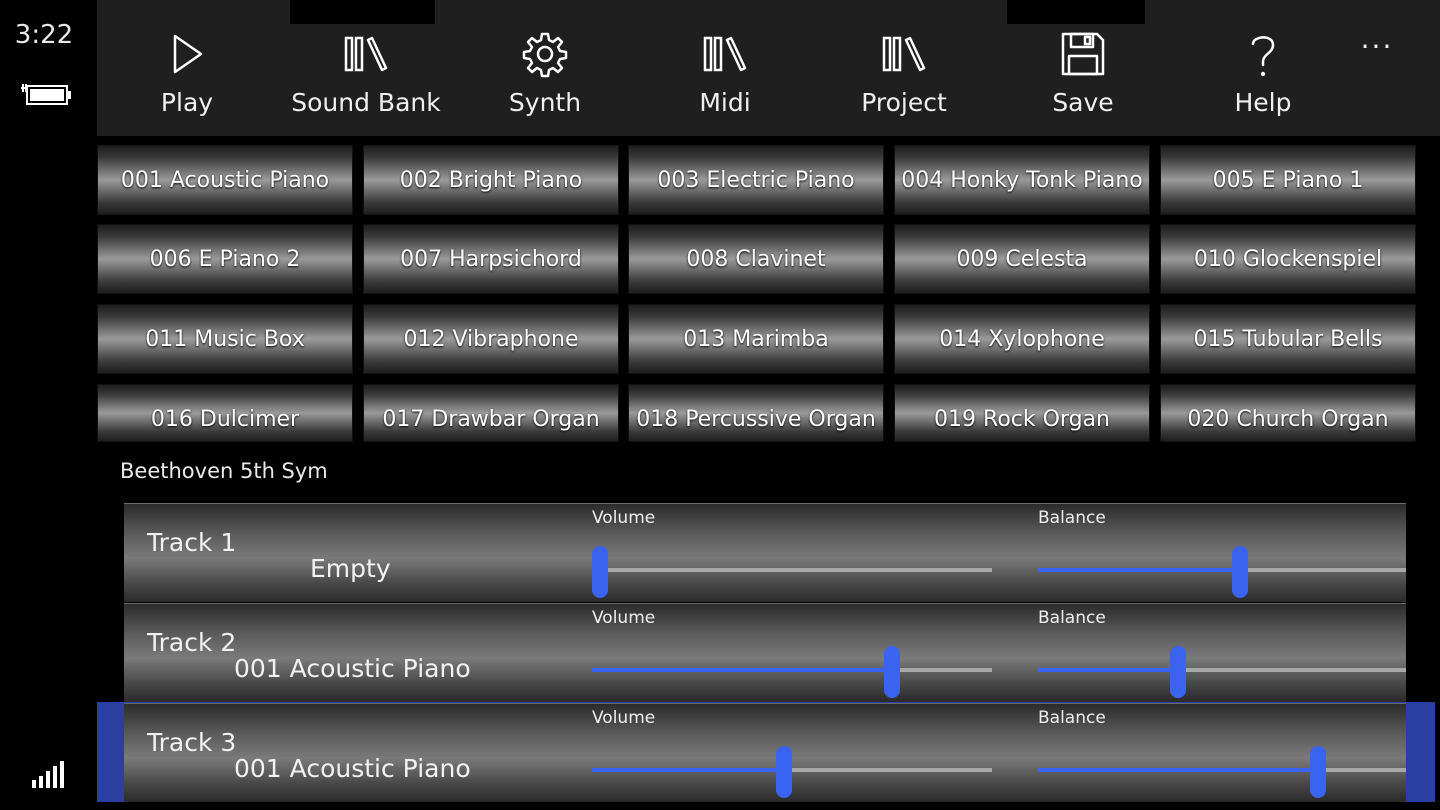 This screenshot has width=1440, height=810. I want to click on instrument-button: 001 Acoustic Piano, so click(225, 180).